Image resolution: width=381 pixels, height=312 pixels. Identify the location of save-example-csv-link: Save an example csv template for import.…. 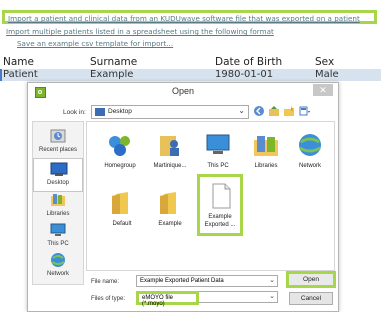
(95, 43).